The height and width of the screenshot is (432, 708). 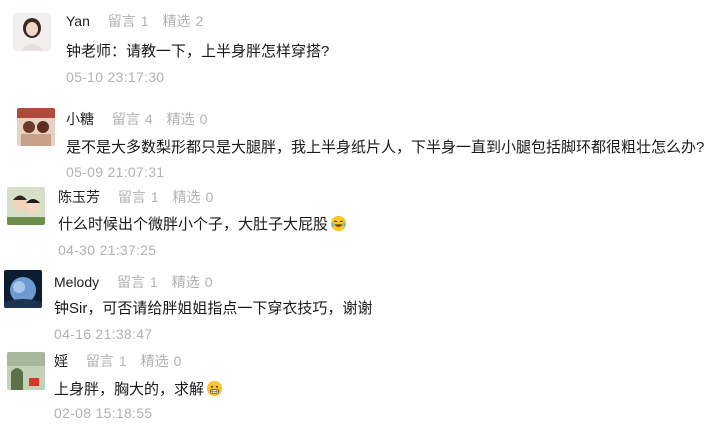 I want to click on comment-time: 05-10 23:17:30, so click(x=115, y=77).